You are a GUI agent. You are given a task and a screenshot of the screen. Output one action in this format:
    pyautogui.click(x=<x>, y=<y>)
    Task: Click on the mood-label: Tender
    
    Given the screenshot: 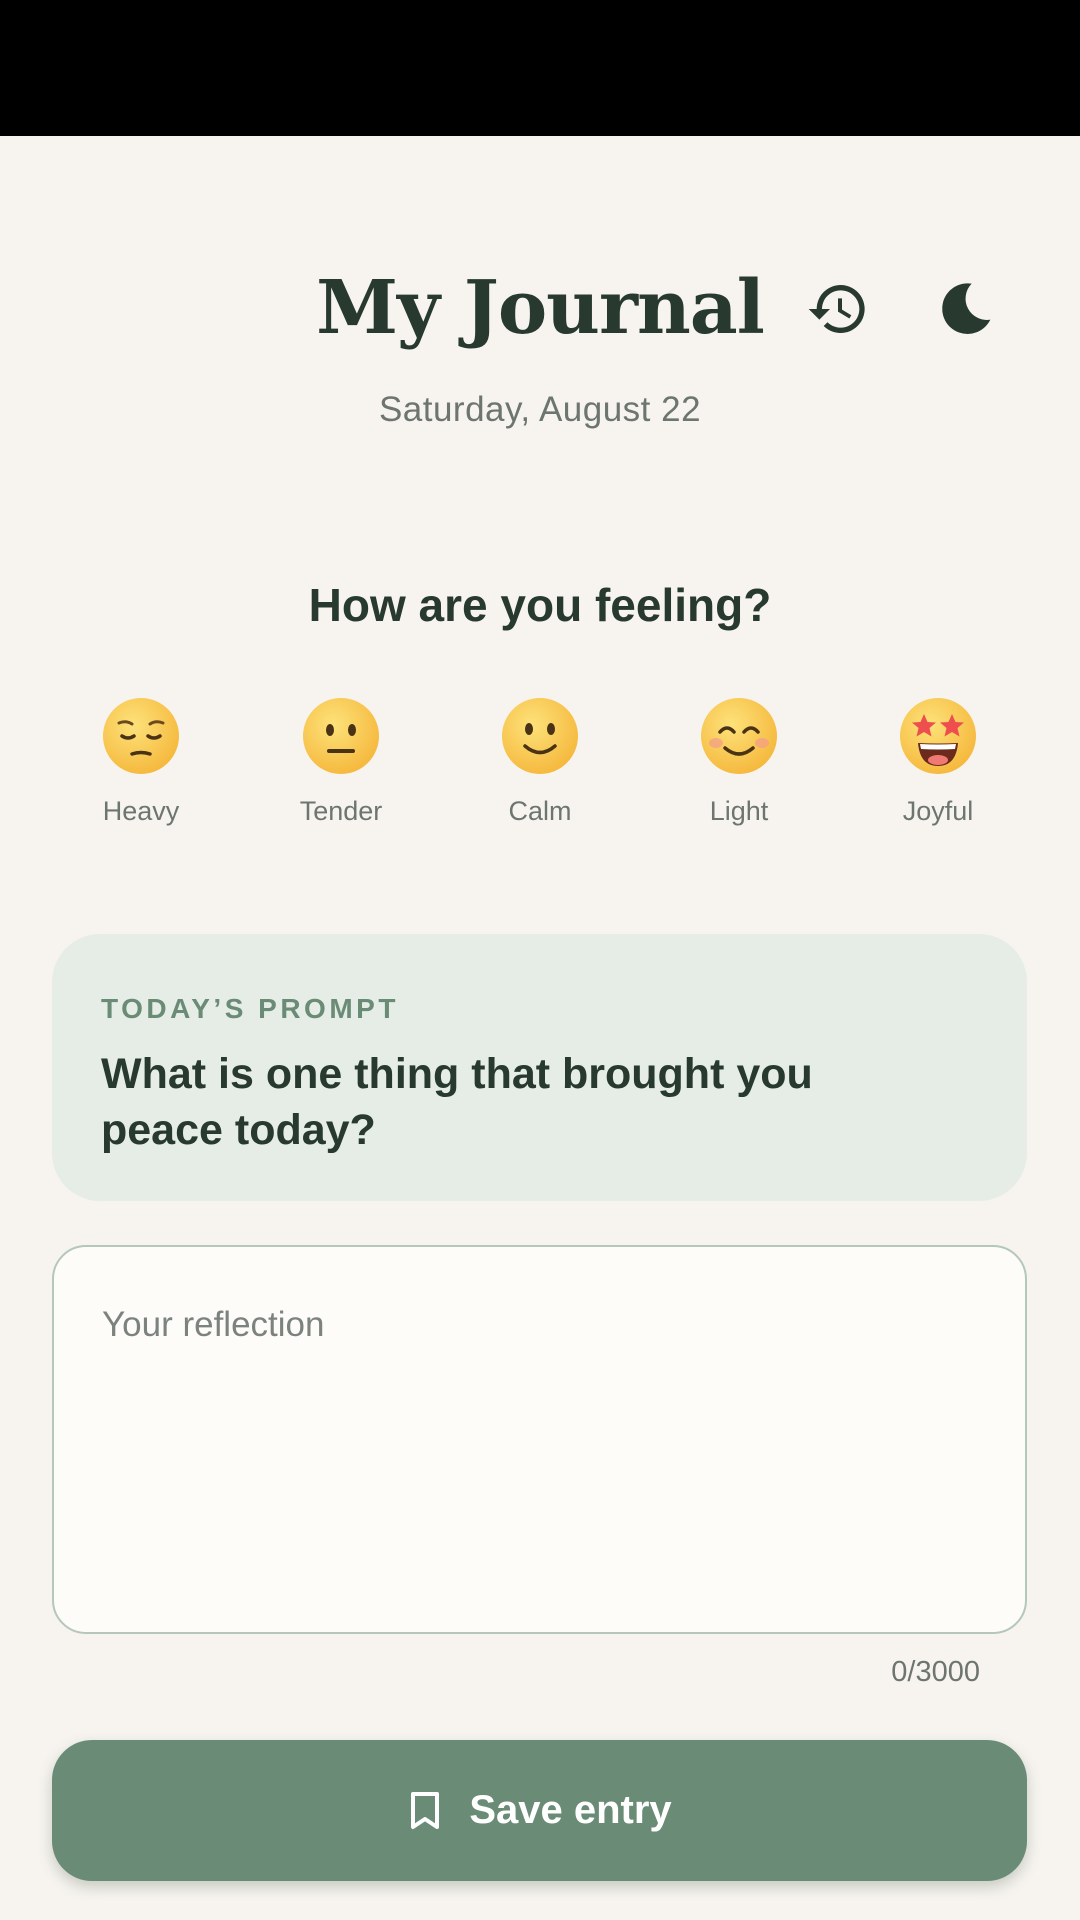 What is the action you would take?
    pyautogui.click(x=341, y=811)
    